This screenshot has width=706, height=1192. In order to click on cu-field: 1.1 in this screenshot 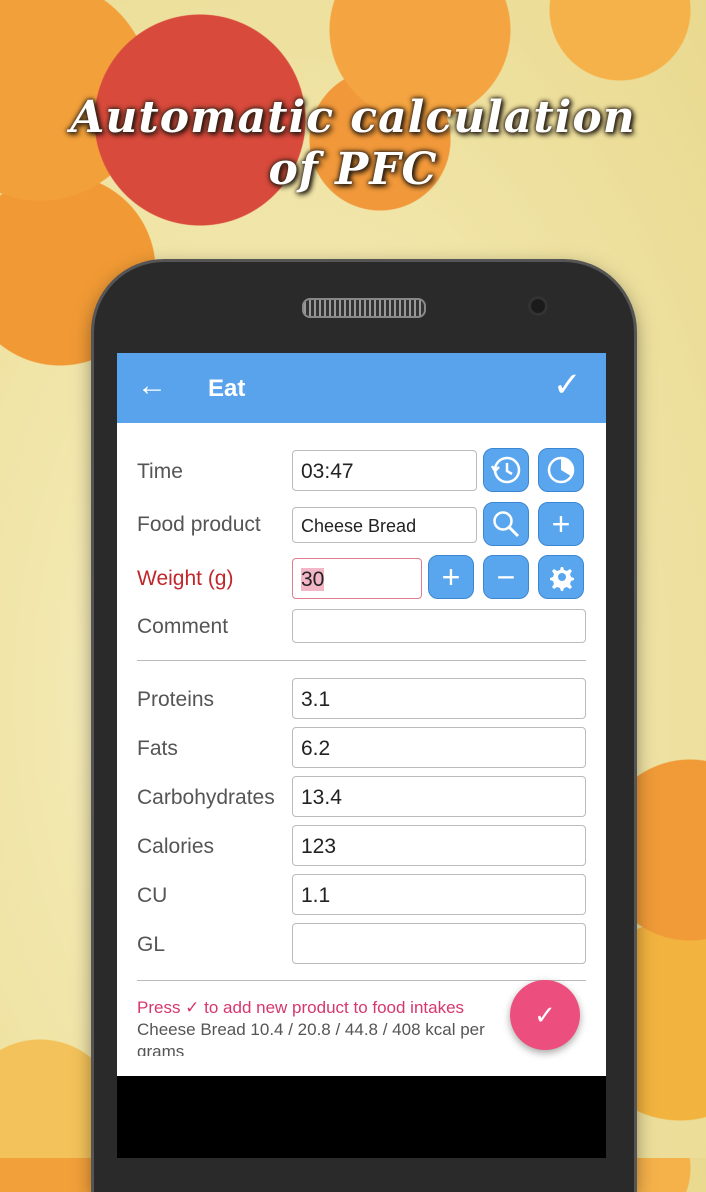, I will do `click(439, 894)`.